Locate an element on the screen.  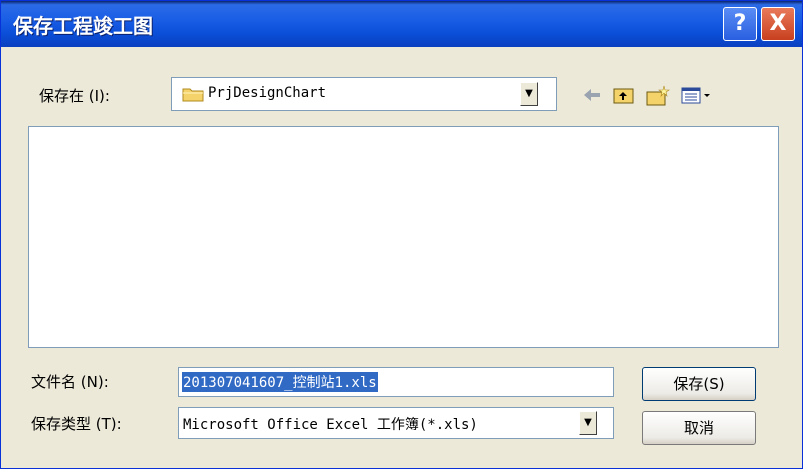
dialog-title: 保存工程竣工图 is located at coordinates (83, 26).